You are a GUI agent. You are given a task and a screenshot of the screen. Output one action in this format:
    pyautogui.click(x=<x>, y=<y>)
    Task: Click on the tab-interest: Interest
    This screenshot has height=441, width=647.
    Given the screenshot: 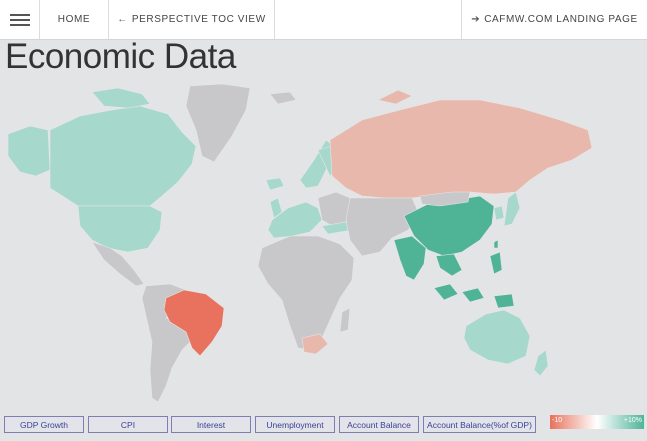 What is the action you would take?
    pyautogui.click(x=211, y=424)
    